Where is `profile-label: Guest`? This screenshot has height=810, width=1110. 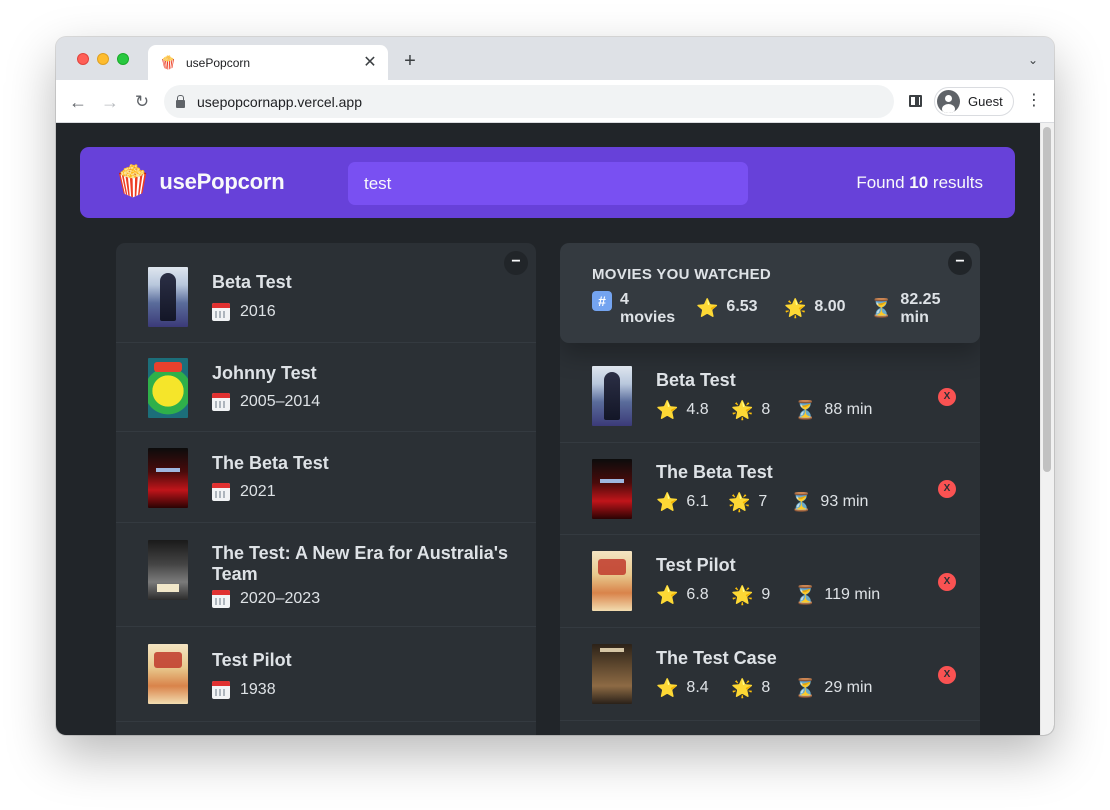 profile-label: Guest is located at coordinates (985, 101).